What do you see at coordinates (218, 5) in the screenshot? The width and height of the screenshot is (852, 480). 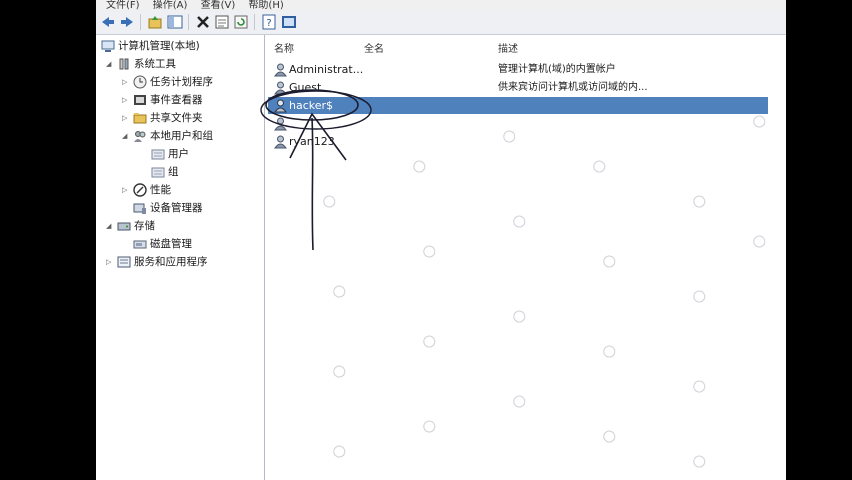 I see `menu-view: 查看(V)` at bounding box center [218, 5].